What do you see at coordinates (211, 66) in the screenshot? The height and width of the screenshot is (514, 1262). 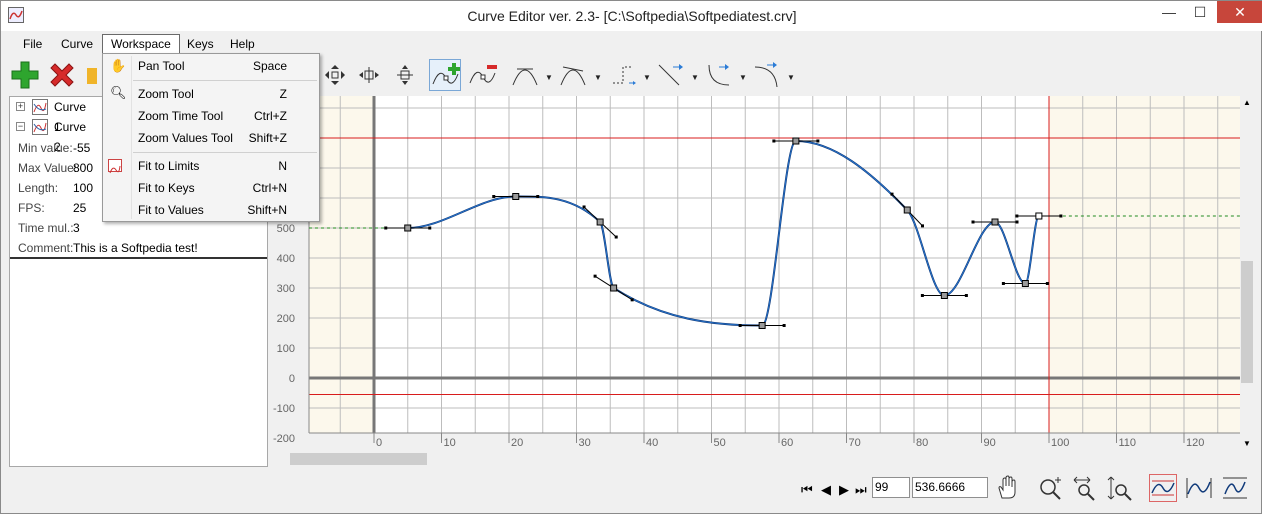 I see `menu-item-pan-tool: ✋ Pan Tool Space` at bounding box center [211, 66].